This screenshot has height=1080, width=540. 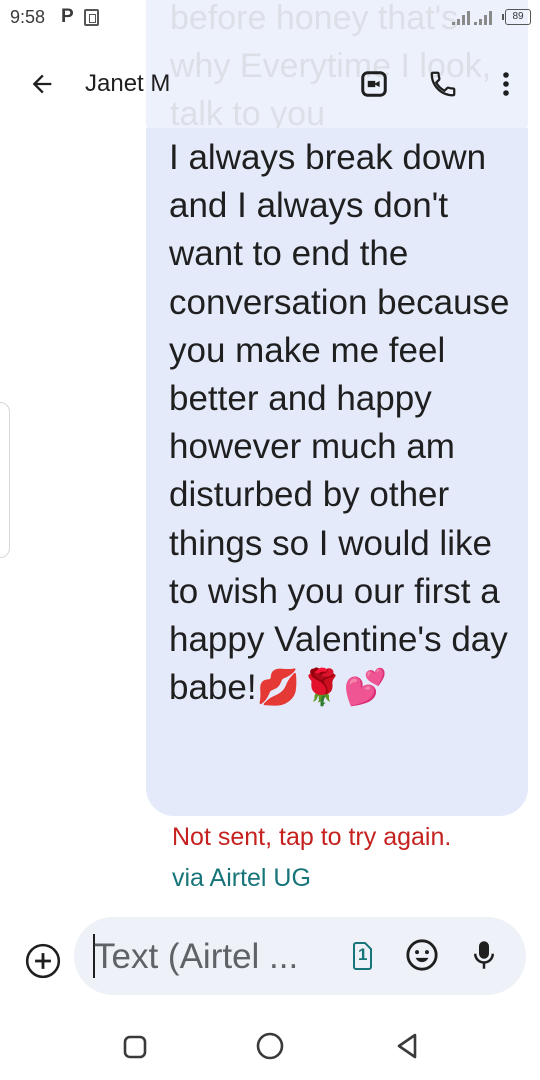 I want to click on add-circle-icon, so click(x=43, y=961).